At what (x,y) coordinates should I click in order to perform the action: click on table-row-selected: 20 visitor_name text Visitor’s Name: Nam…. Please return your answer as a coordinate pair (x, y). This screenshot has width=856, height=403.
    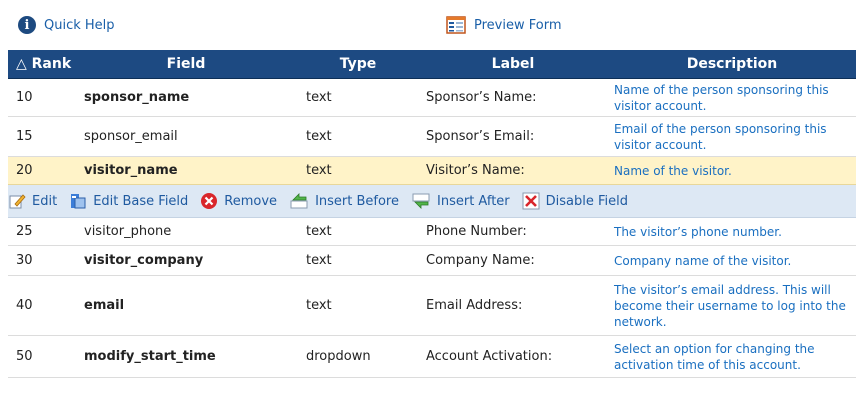
    Looking at the image, I should click on (432, 170).